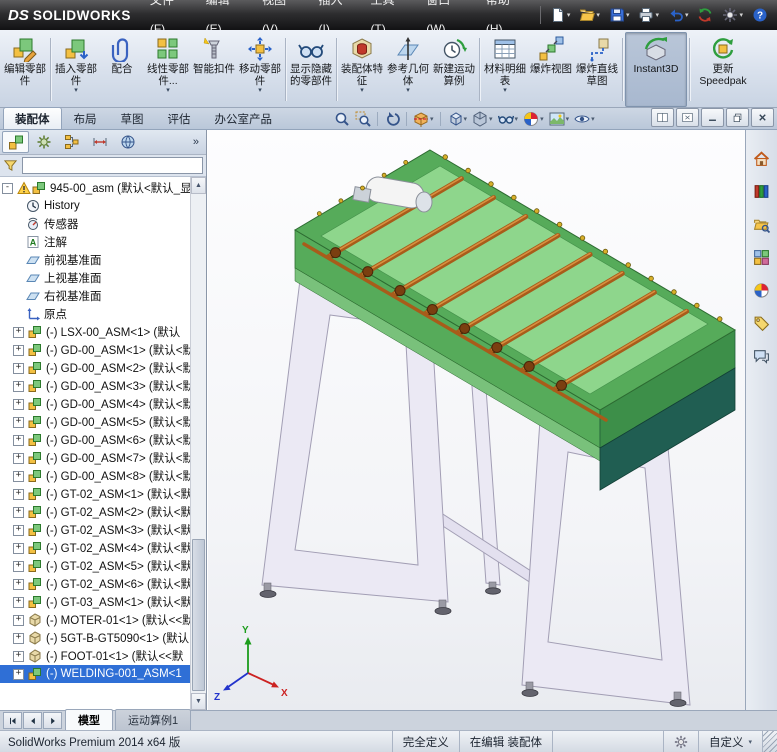 Image resolution: width=777 pixels, height=752 pixels. I want to click on tab-model: 模型, so click(89, 719).